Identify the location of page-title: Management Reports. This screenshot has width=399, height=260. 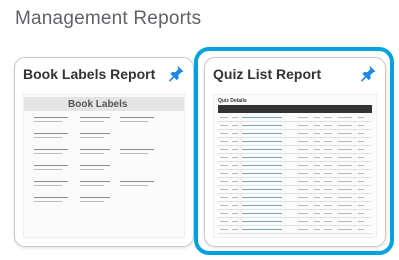
(108, 18).